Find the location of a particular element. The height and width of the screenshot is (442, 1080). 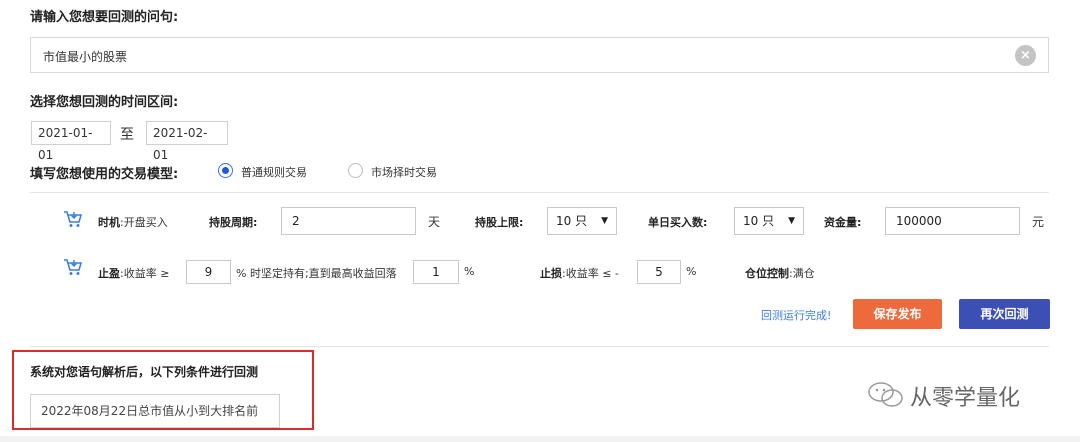

watermark-text: 从零学量化 is located at coordinates (965, 398).